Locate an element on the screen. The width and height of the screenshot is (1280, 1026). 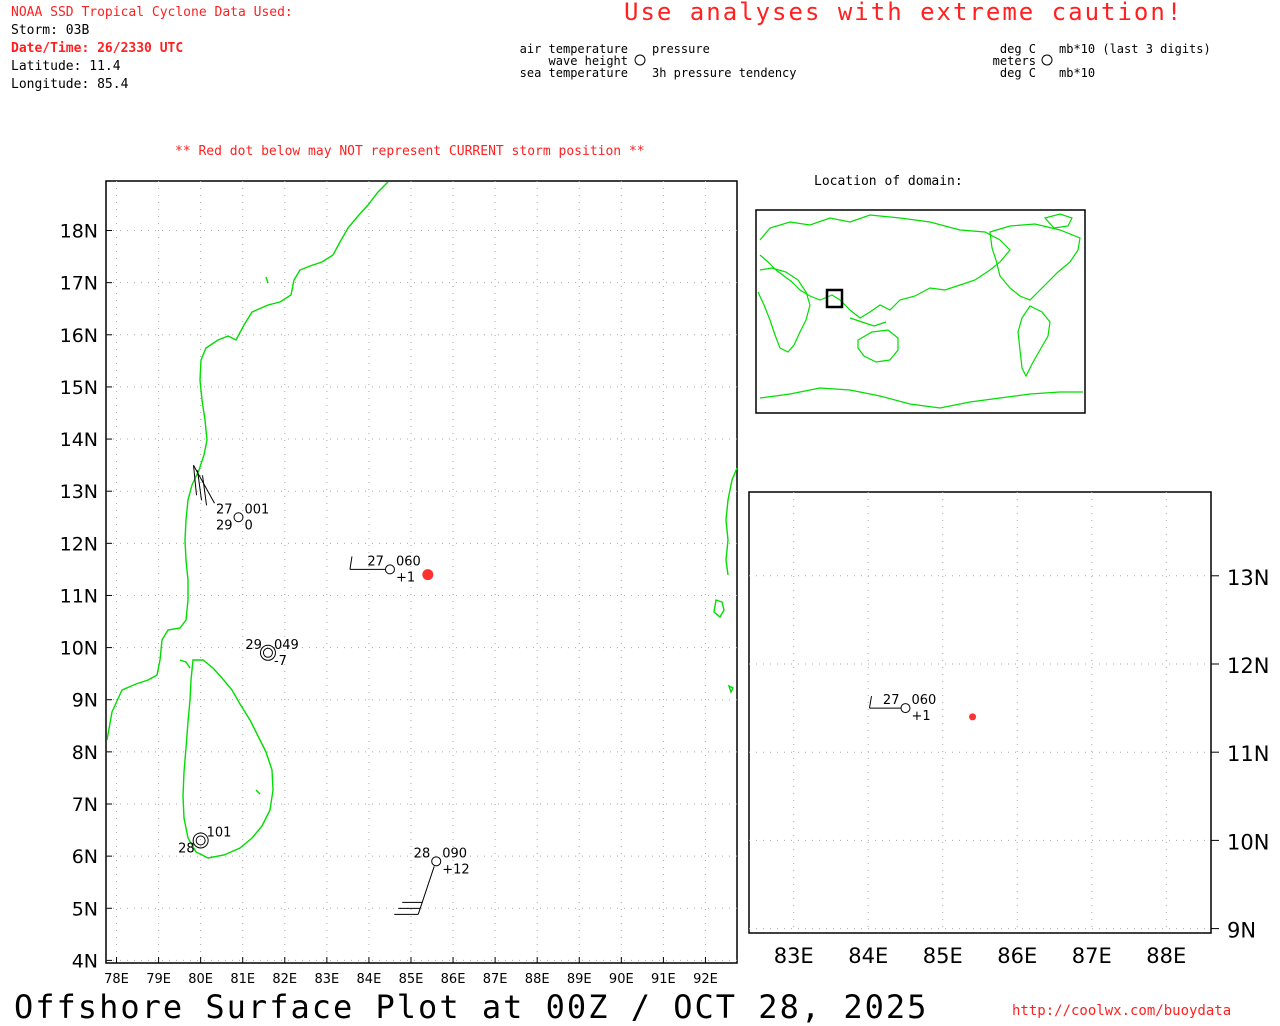
pressure-value: 001 is located at coordinates (257, 509).